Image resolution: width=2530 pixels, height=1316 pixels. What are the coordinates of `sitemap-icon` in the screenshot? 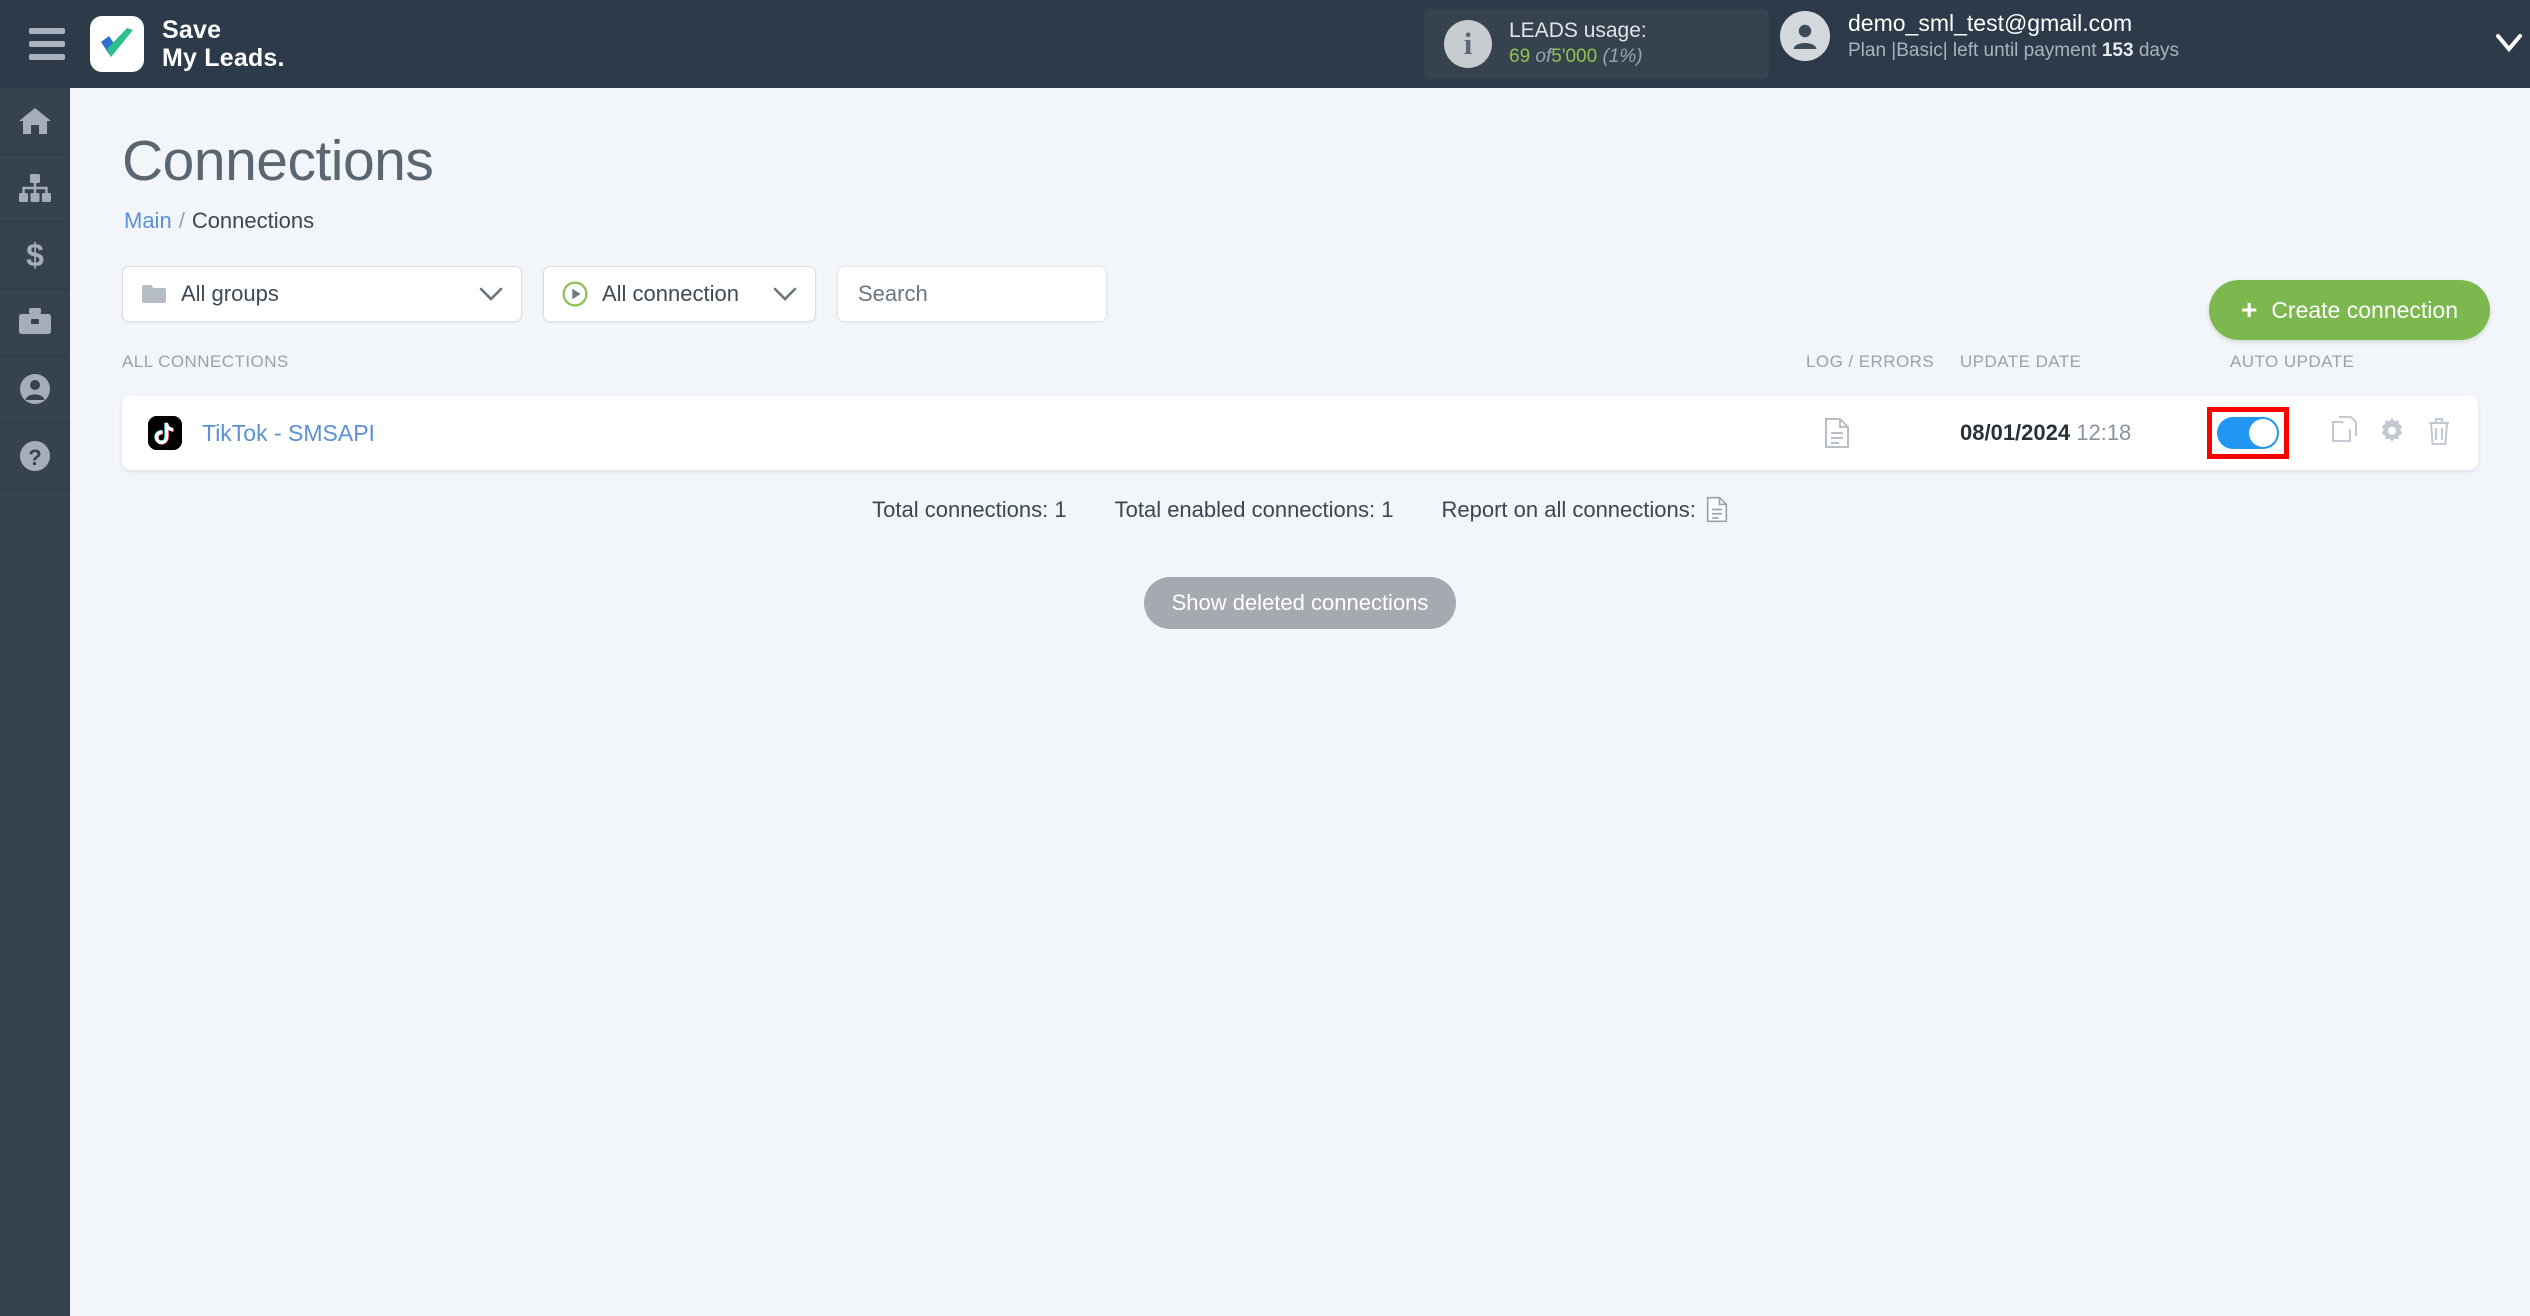 It's located at (35, 188).